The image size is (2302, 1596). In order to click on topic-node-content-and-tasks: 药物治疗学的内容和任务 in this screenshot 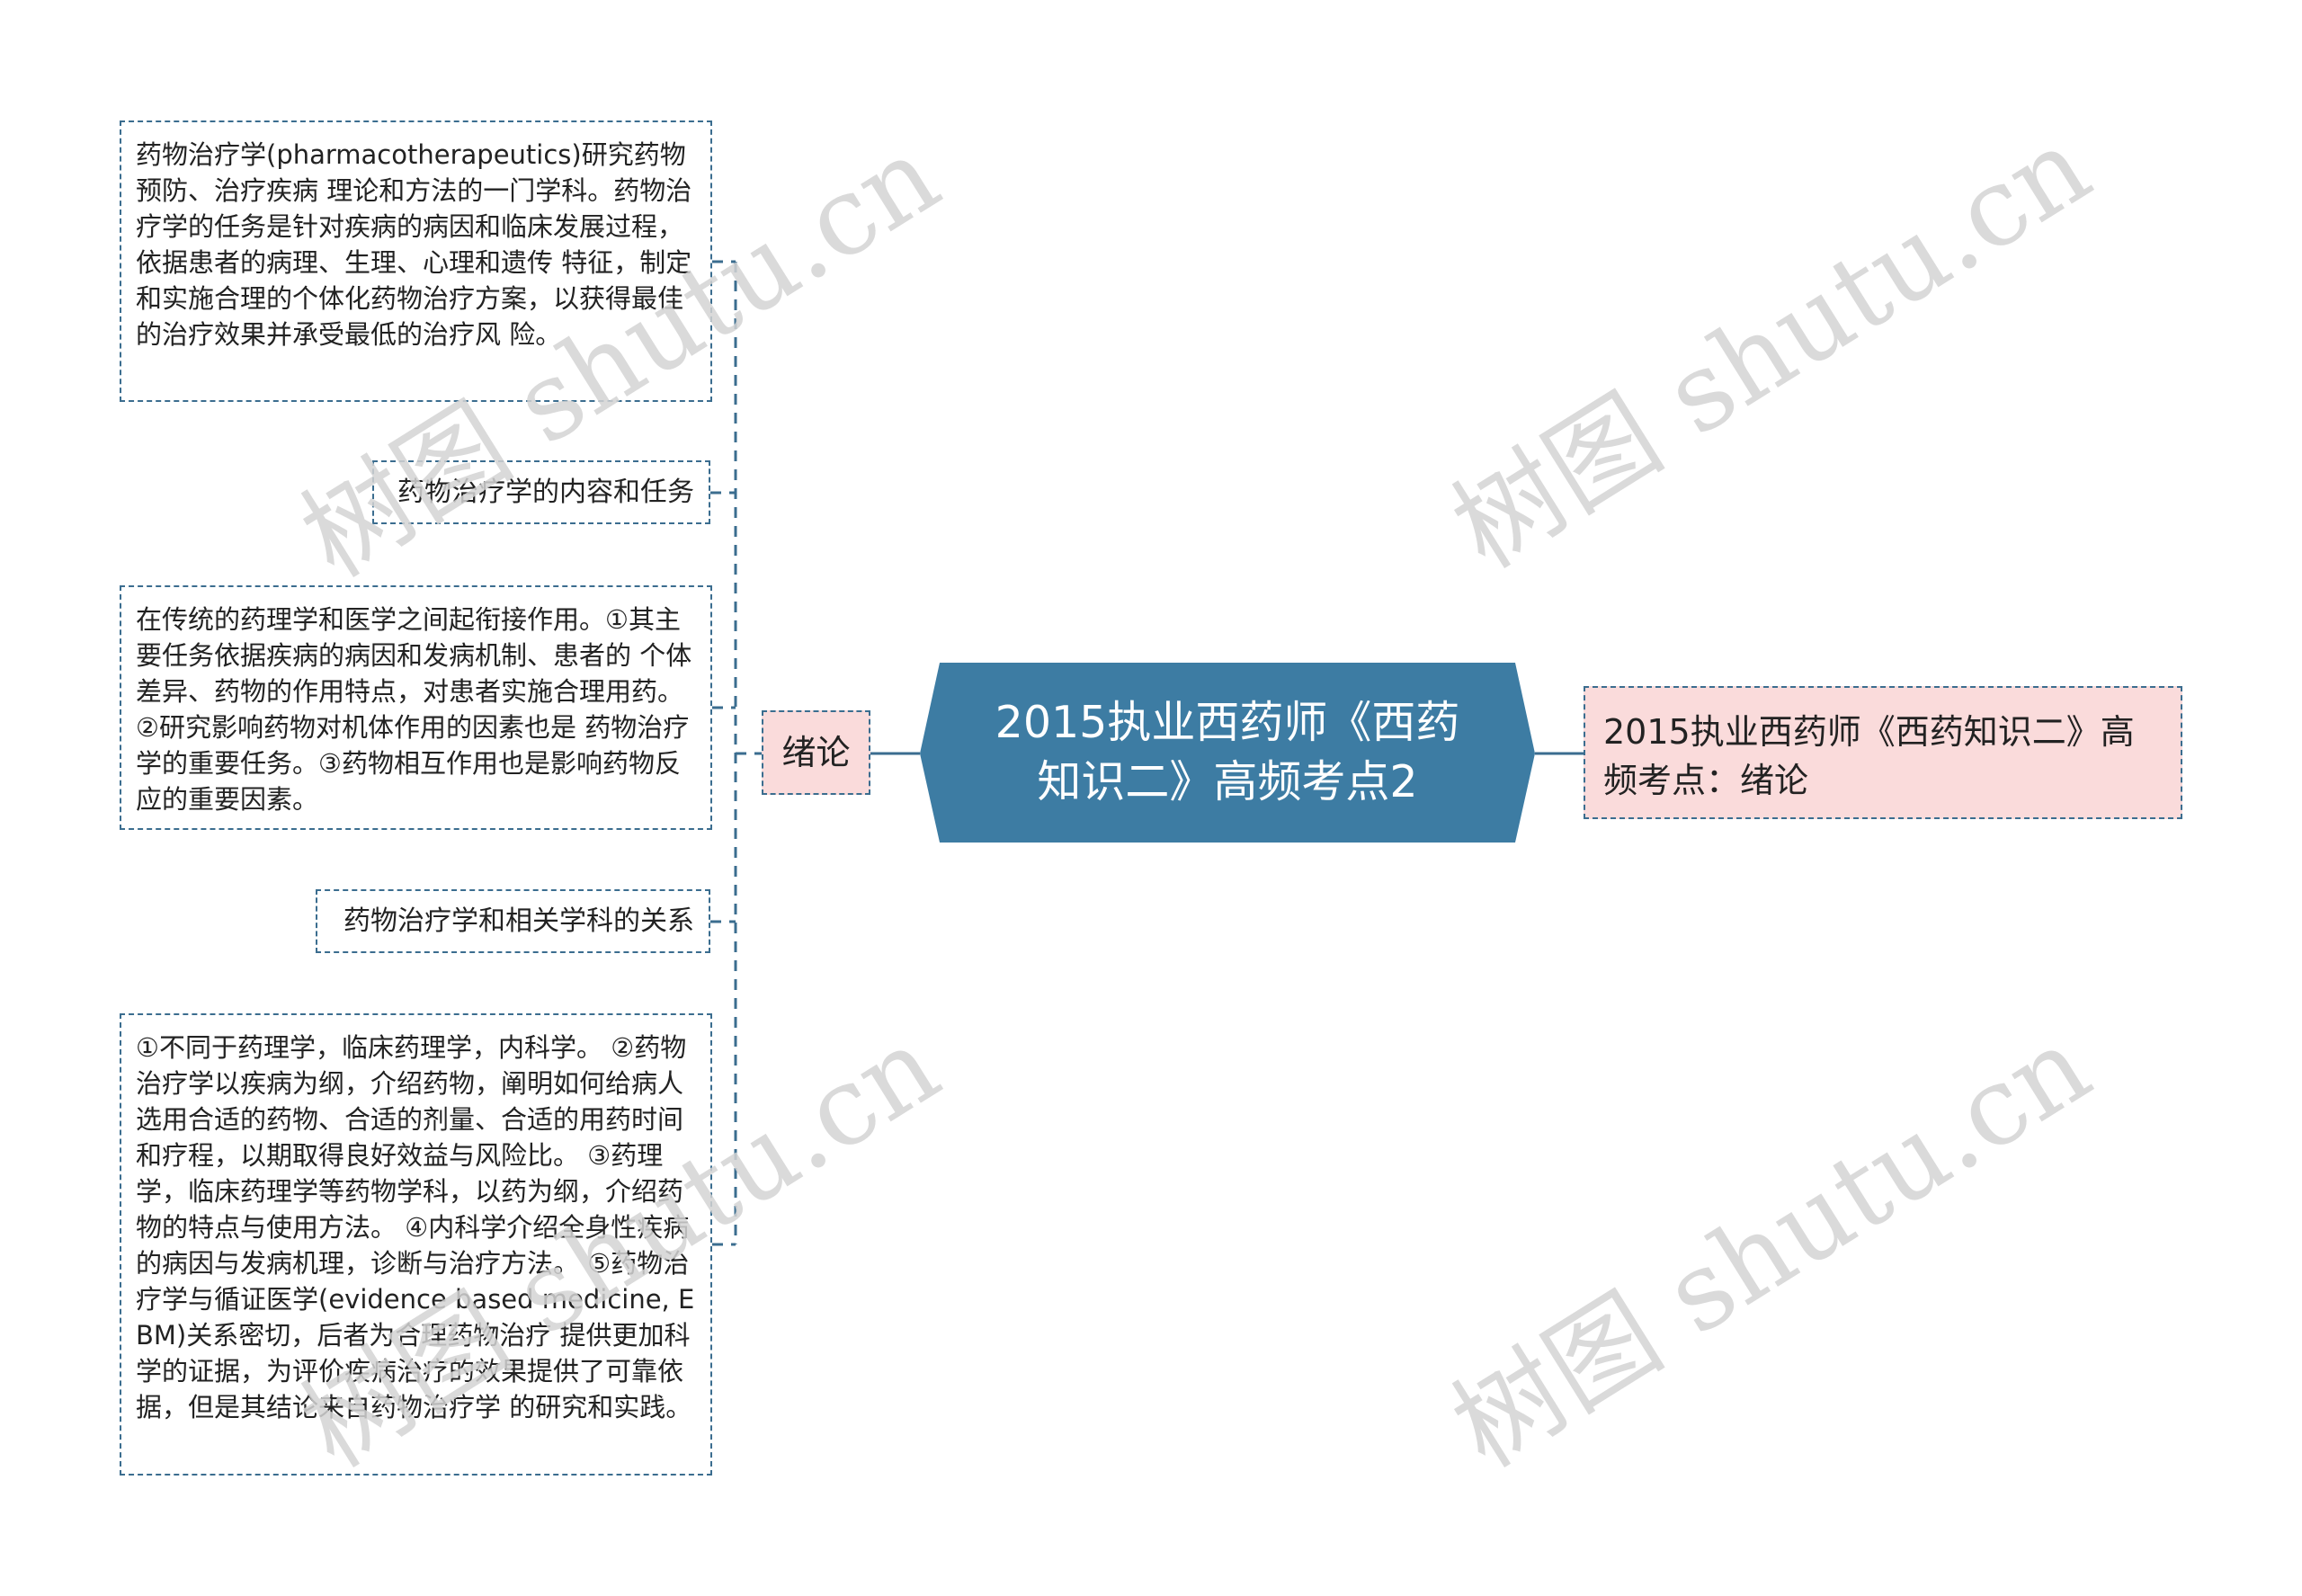, I will do `click(541, 492)`.